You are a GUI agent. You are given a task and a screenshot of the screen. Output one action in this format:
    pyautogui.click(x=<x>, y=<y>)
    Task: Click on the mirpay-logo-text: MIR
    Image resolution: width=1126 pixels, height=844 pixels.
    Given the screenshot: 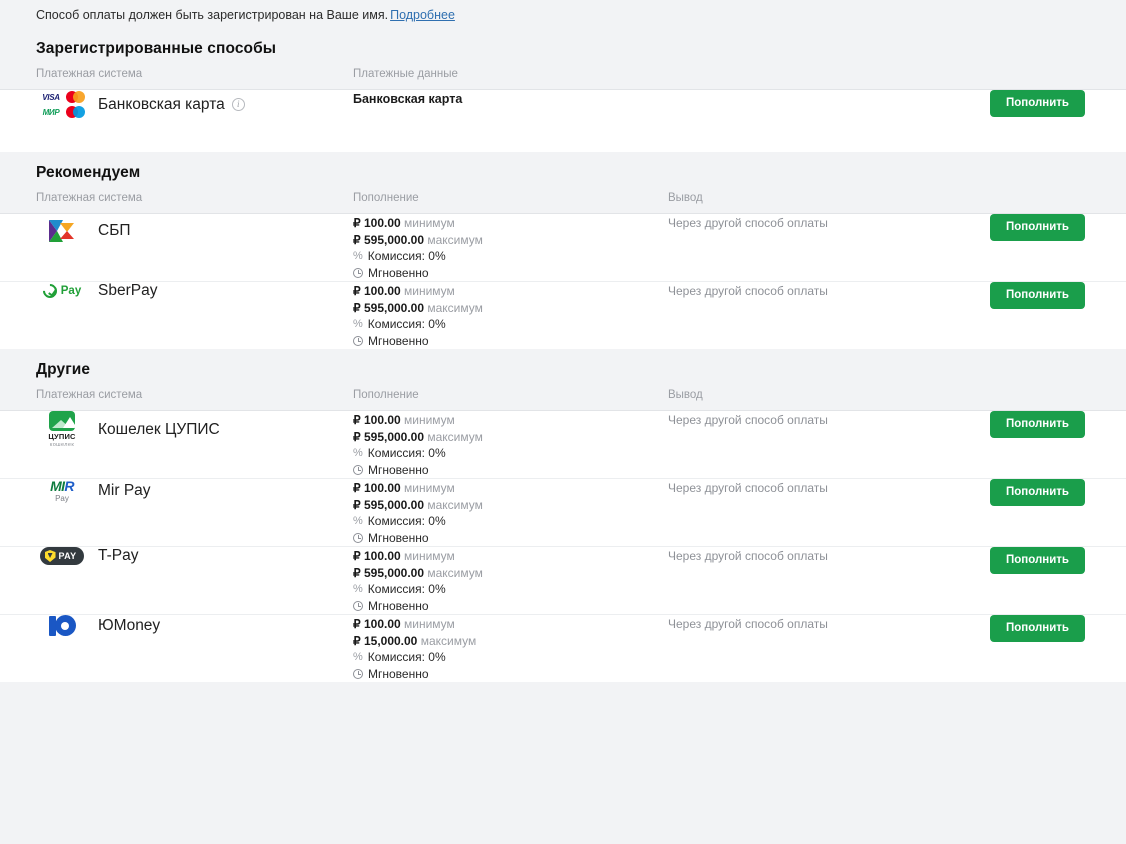 What is the action you would take?
    pyautogui.click(x=62, y=486)
    